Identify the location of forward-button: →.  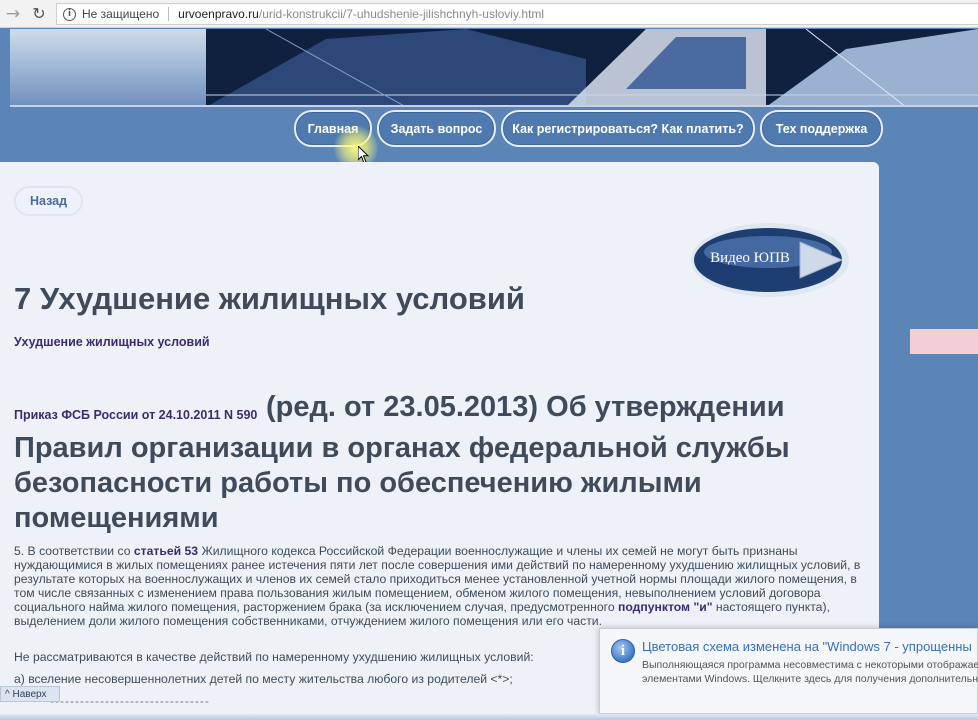
(13, 14).